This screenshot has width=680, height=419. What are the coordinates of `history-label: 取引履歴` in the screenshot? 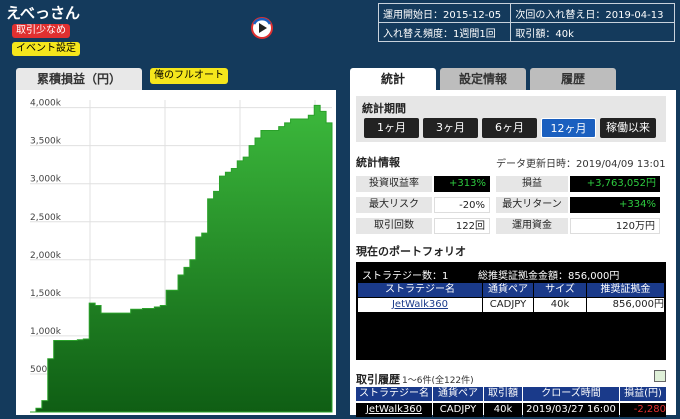 It's located at (378, 379).